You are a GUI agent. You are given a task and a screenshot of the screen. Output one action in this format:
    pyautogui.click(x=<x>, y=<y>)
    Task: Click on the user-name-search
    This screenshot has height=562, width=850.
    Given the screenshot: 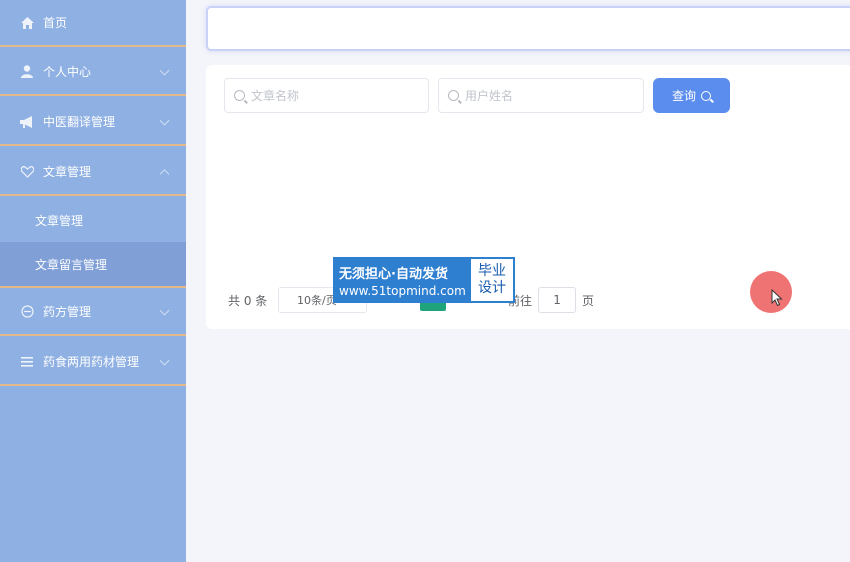 What is the action you would take?
    pyautogui.click(x=541, y=95)
    